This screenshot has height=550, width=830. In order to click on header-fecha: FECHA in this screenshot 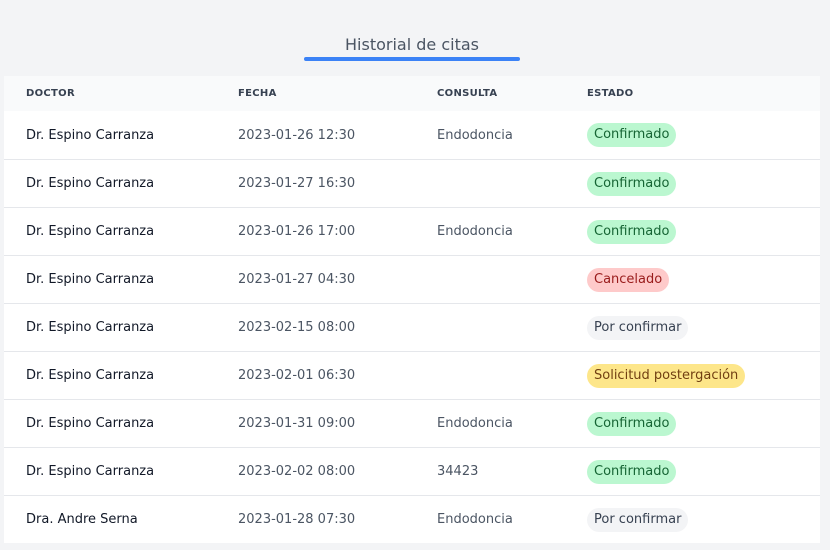, I will do `click(257, 93)`.